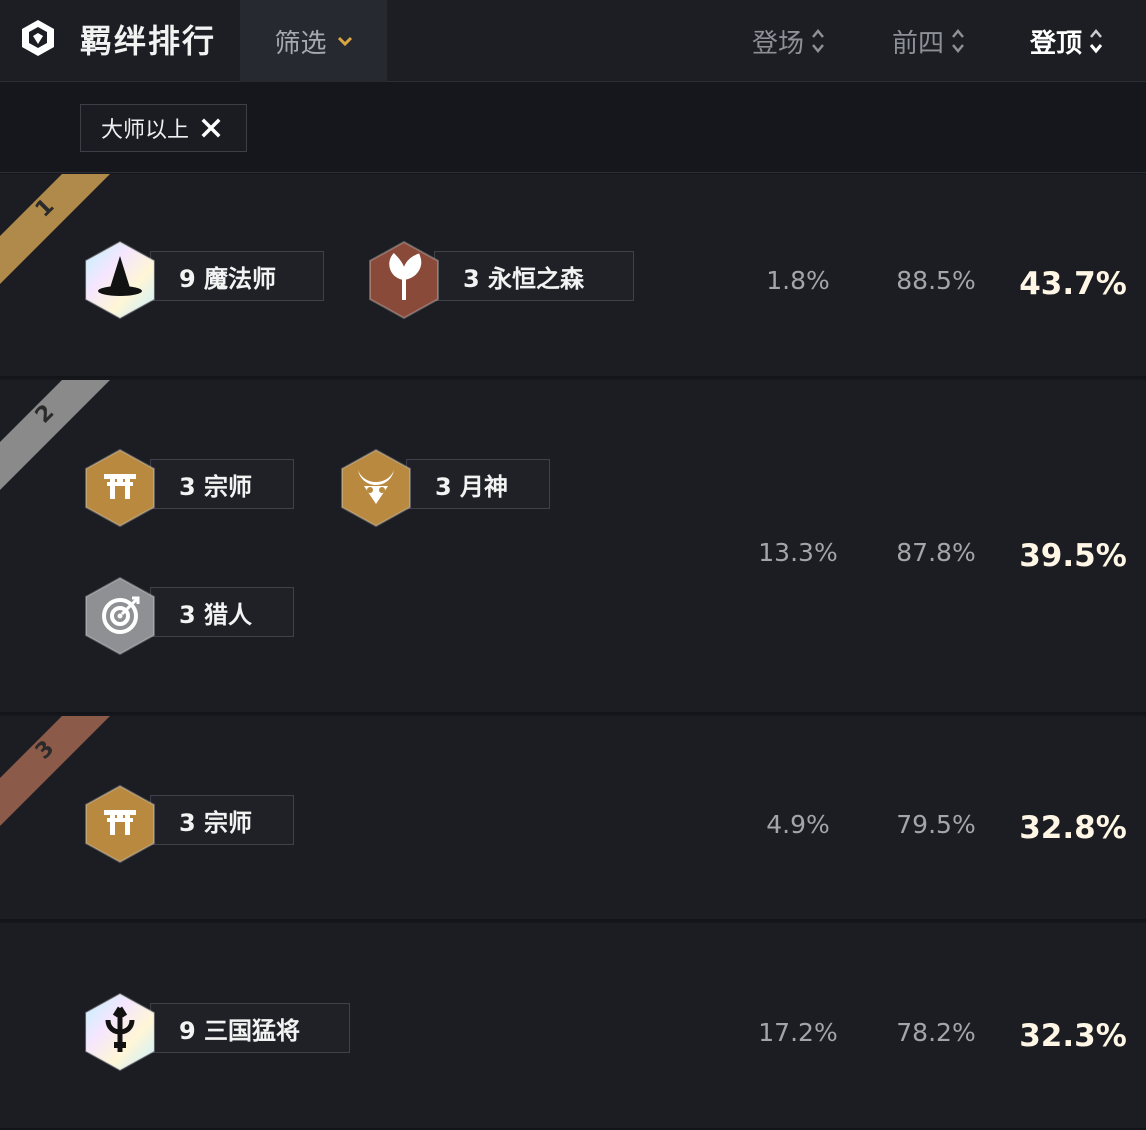  I want to click on win-rate: 32.3%, so click(1073, 1036).